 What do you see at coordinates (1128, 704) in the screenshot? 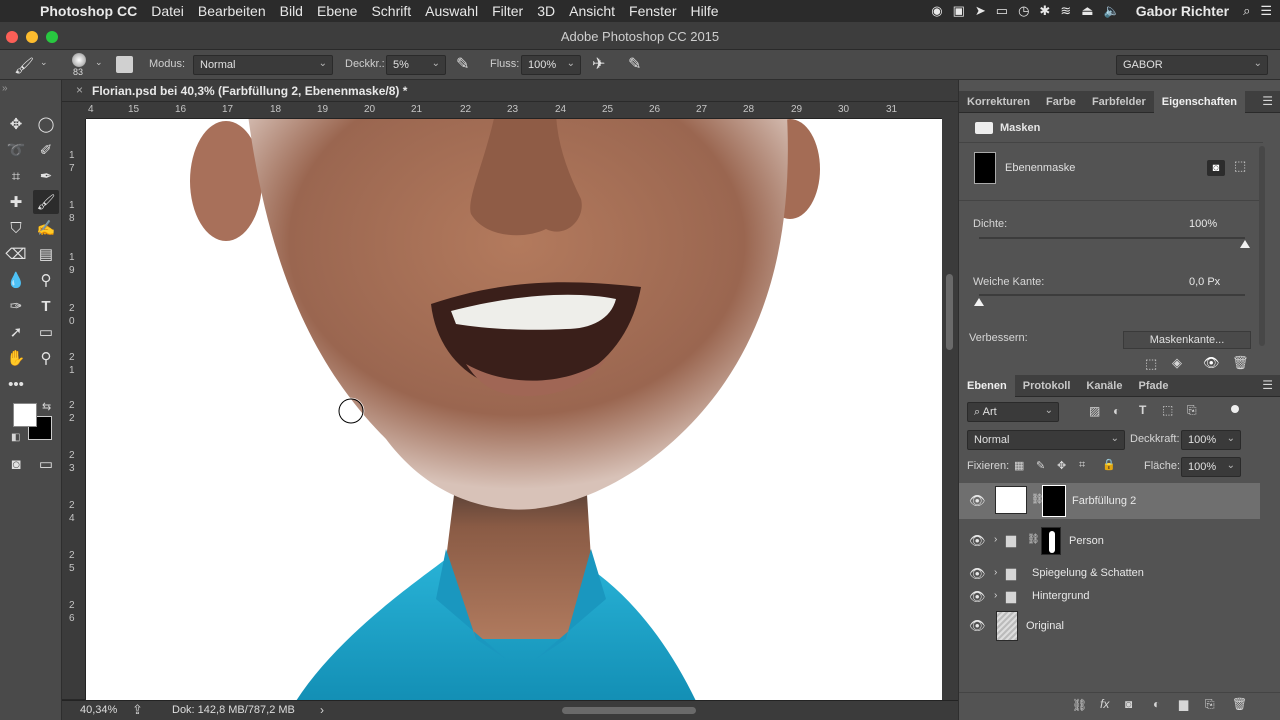
I see `add-mask-icon: ◙` at bounding box center [1128, 704].